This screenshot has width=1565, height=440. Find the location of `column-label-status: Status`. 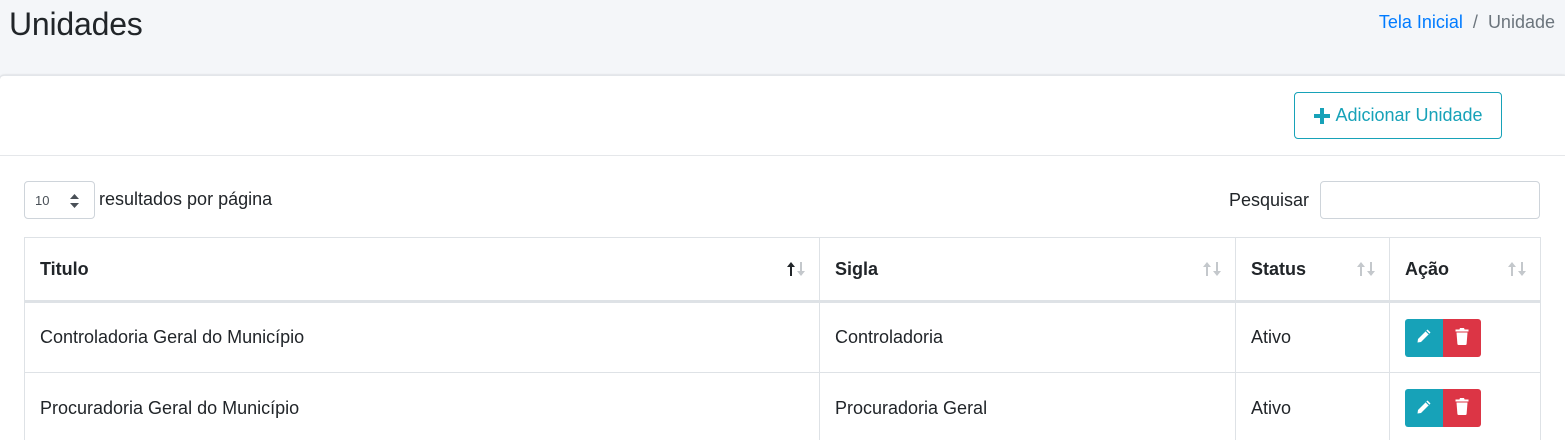

column-label-status: Status is located at coordinates (1279, 268).